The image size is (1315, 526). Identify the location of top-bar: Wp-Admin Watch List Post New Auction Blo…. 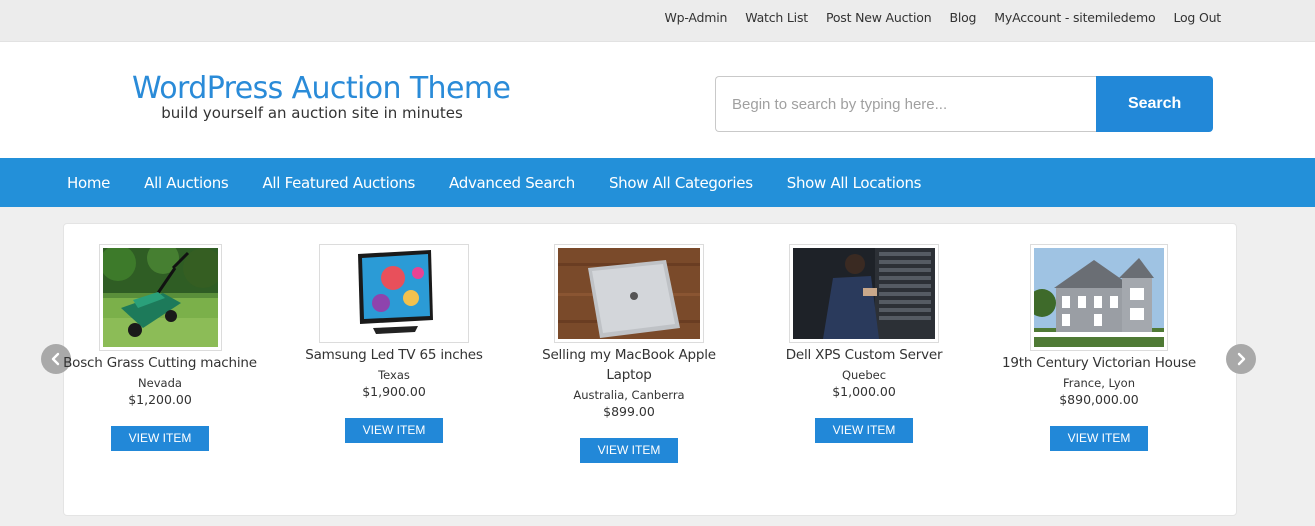
(657, 21).